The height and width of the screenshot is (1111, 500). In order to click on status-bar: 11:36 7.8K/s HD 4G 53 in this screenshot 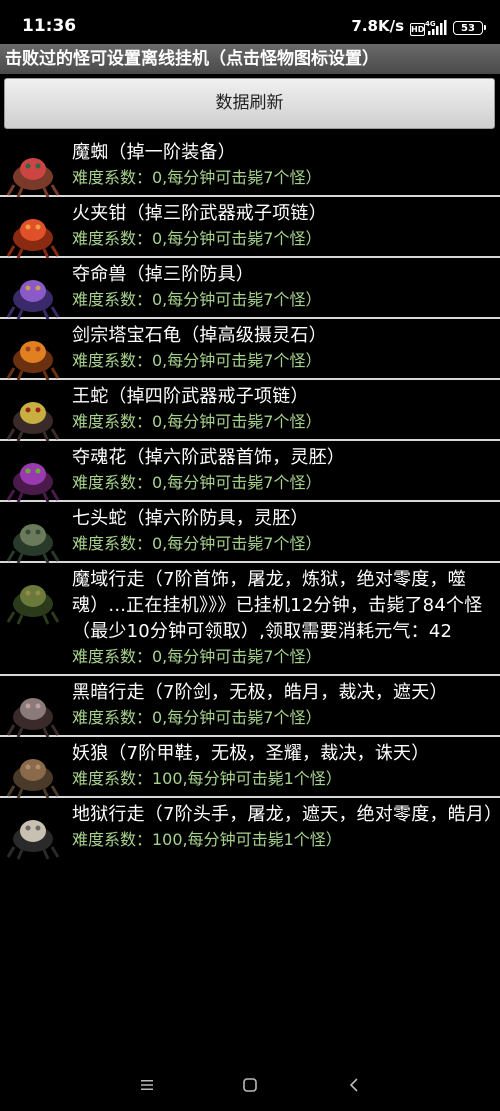, I will do `click(250, 22)`.